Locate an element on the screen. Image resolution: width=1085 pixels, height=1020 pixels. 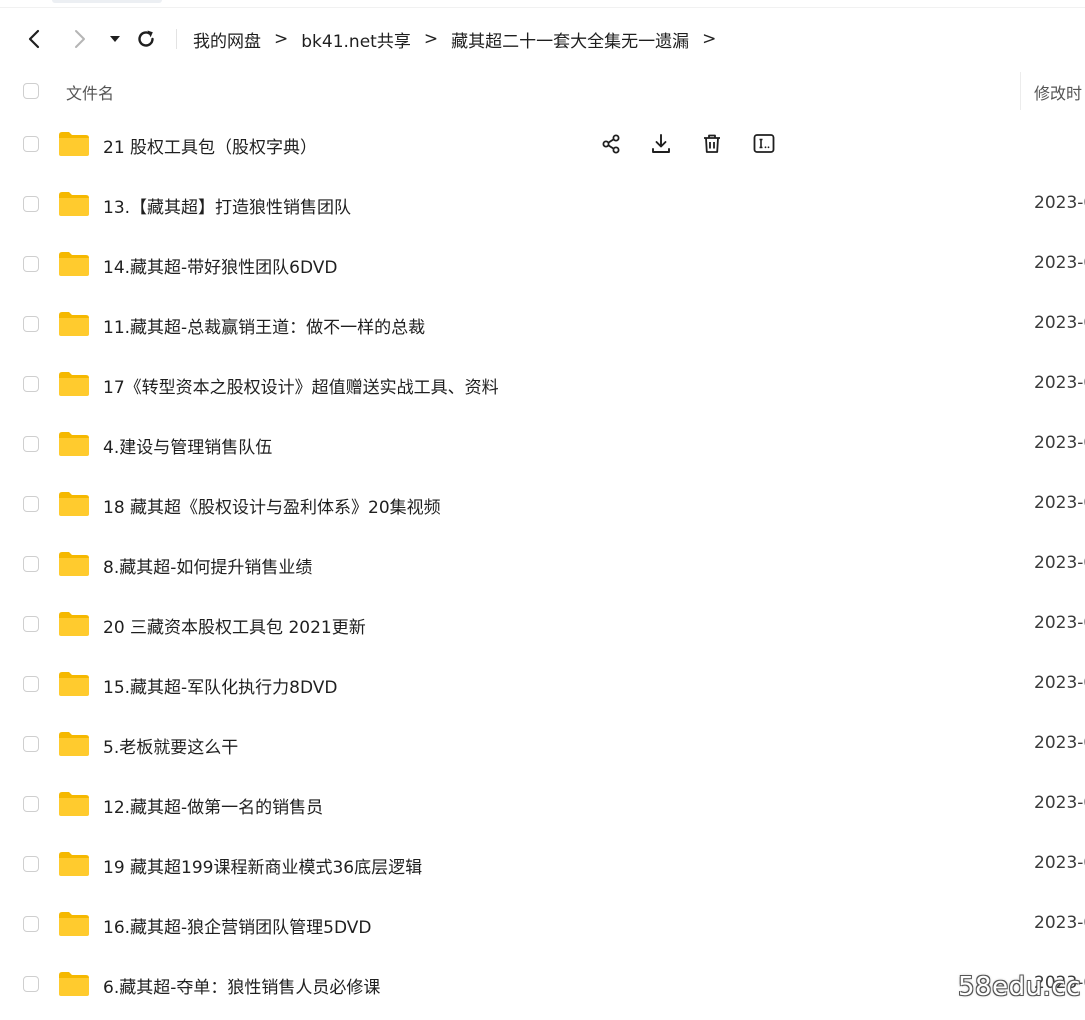
breadcrumb-item-share: bk41.net共享 is located at coordinates (356, 39).